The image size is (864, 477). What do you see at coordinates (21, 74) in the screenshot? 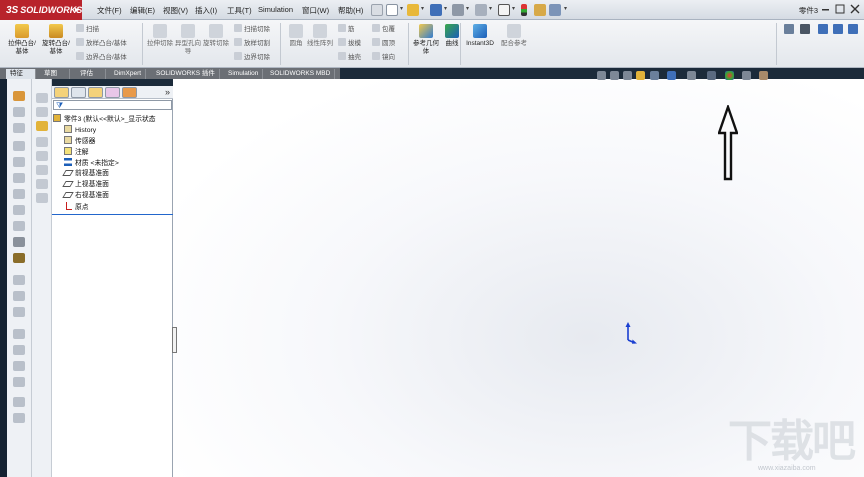
I see `tab-features: 特征` at bounding box center [21, 74].